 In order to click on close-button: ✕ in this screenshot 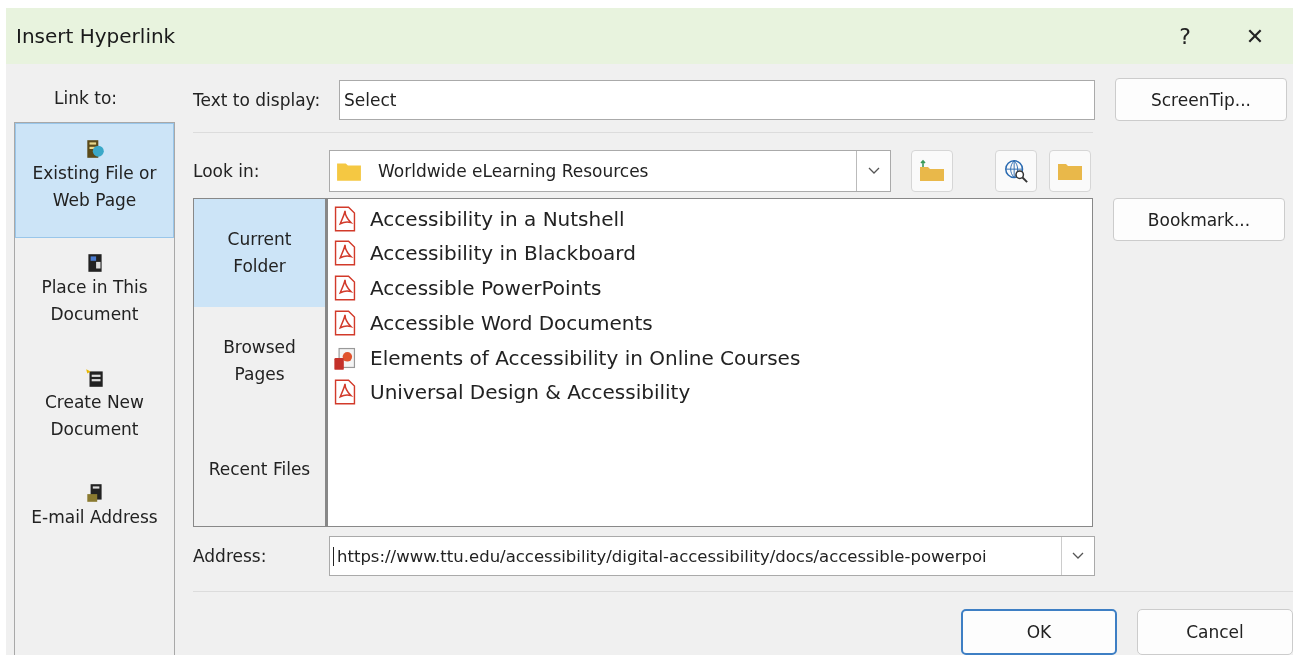, I will do `click(1255, 36)`.